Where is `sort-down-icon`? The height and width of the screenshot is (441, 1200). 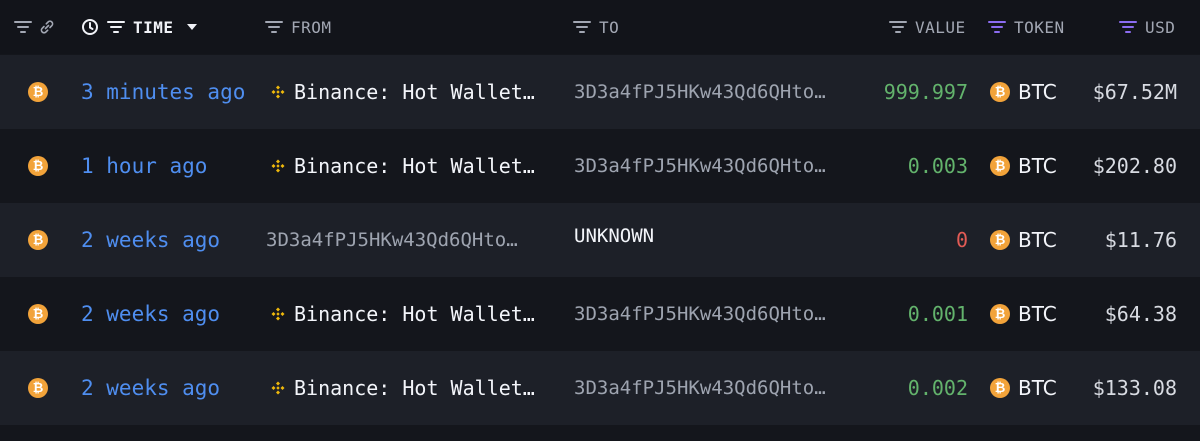
sort-down-icon is located at coordinates (192, 27).